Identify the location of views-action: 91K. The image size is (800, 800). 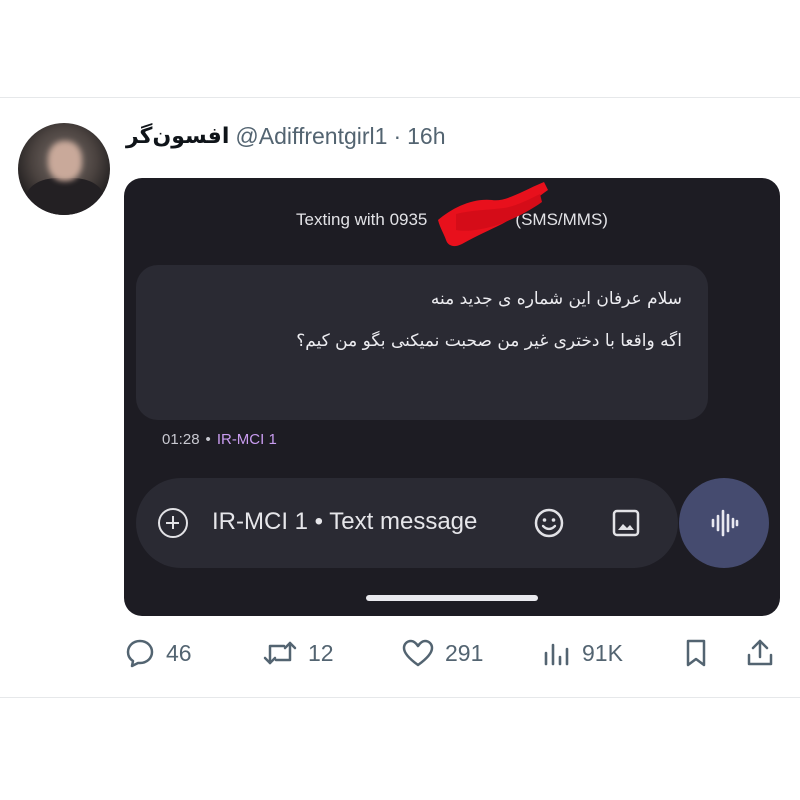
(582, 653).